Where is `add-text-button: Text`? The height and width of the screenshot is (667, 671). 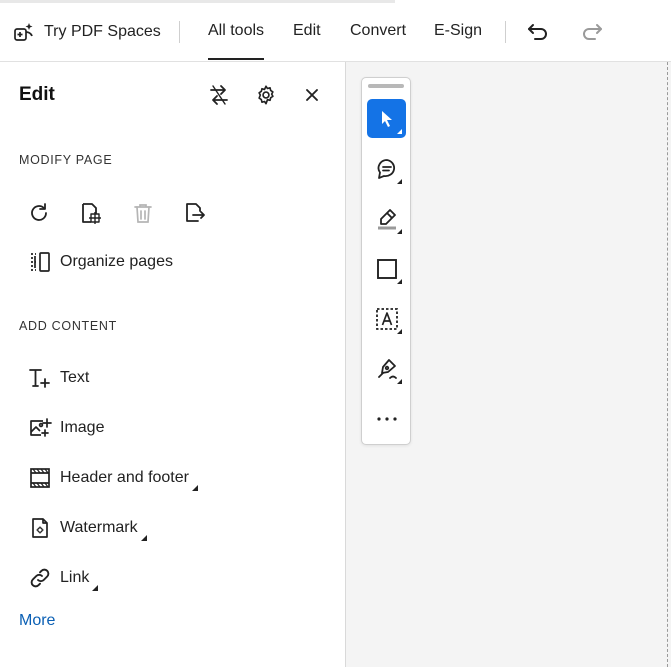
add-text-button: Text is located at coordinates (58, 378).